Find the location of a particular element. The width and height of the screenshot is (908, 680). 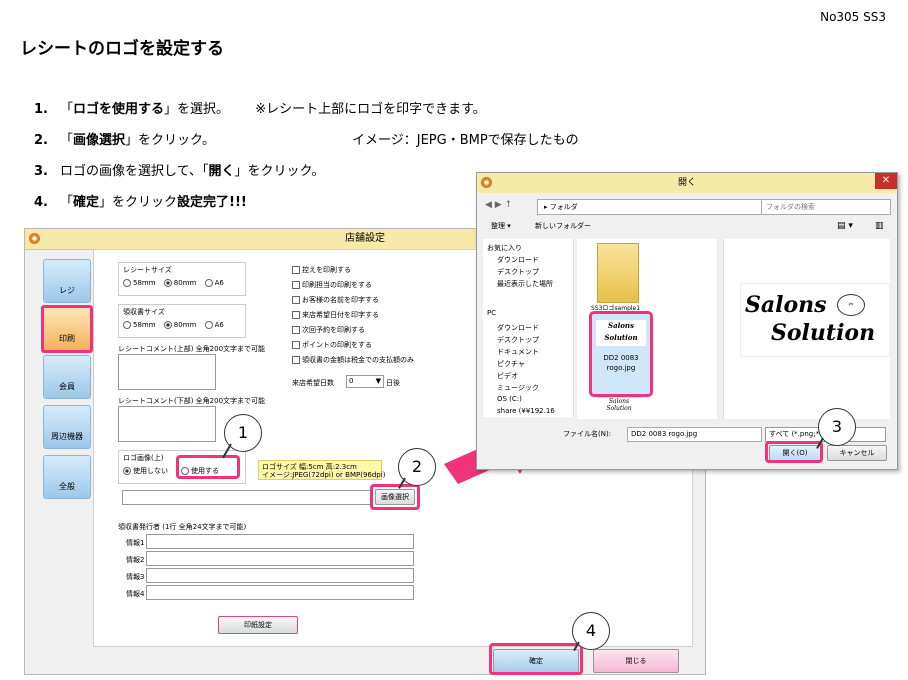

page-number: No305 SS3 is located at coordinates (853, 17).